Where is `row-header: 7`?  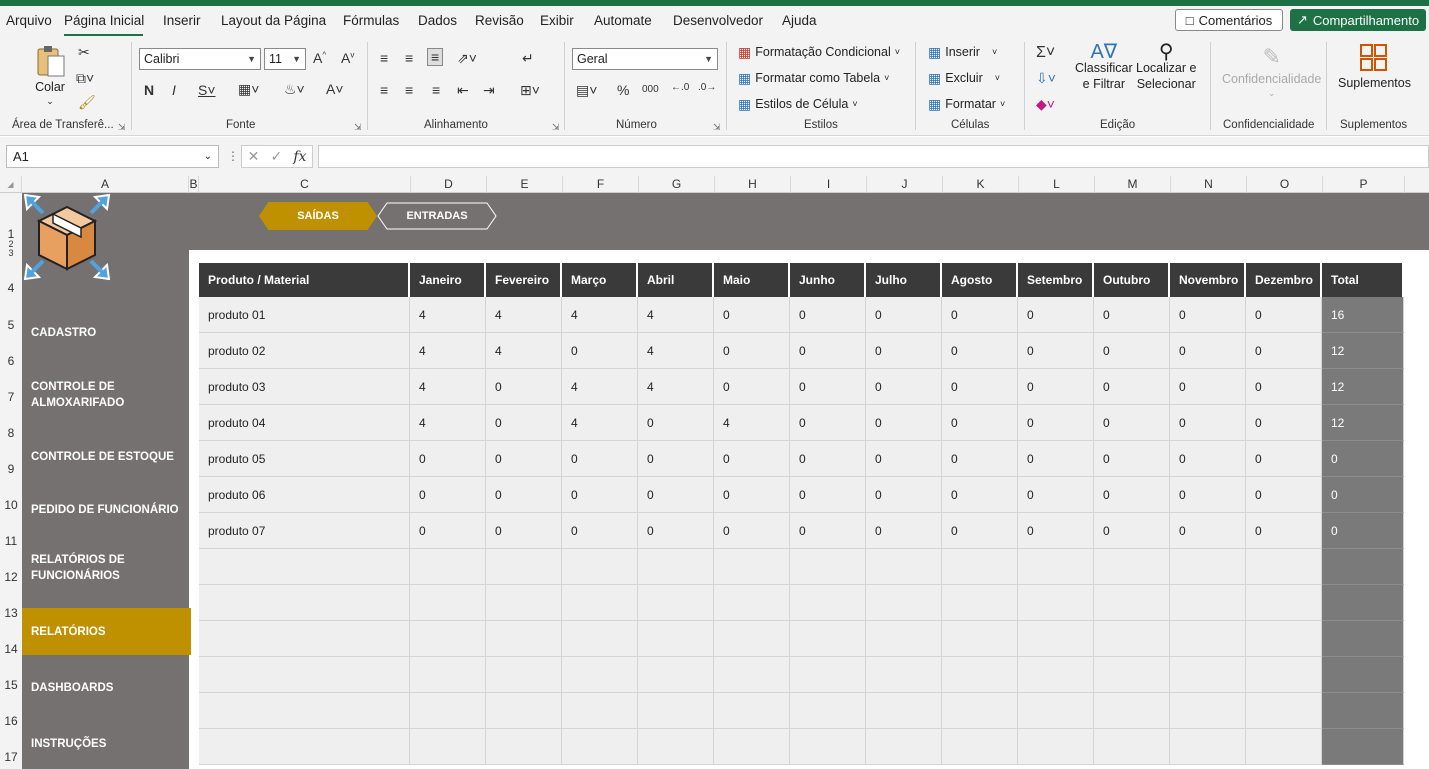
row-header: 7 is located at coordinates (11, 397).